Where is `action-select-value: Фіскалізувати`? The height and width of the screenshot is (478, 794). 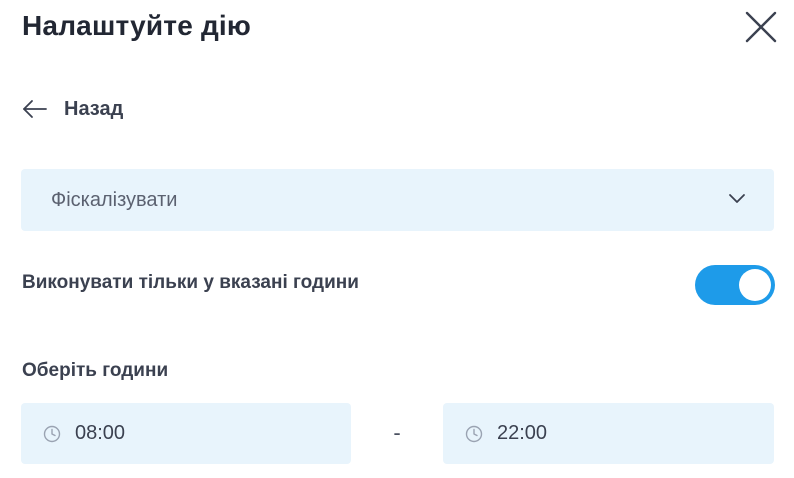 action-select-value: Фіскалізувати is located at coordinates (114, 199).